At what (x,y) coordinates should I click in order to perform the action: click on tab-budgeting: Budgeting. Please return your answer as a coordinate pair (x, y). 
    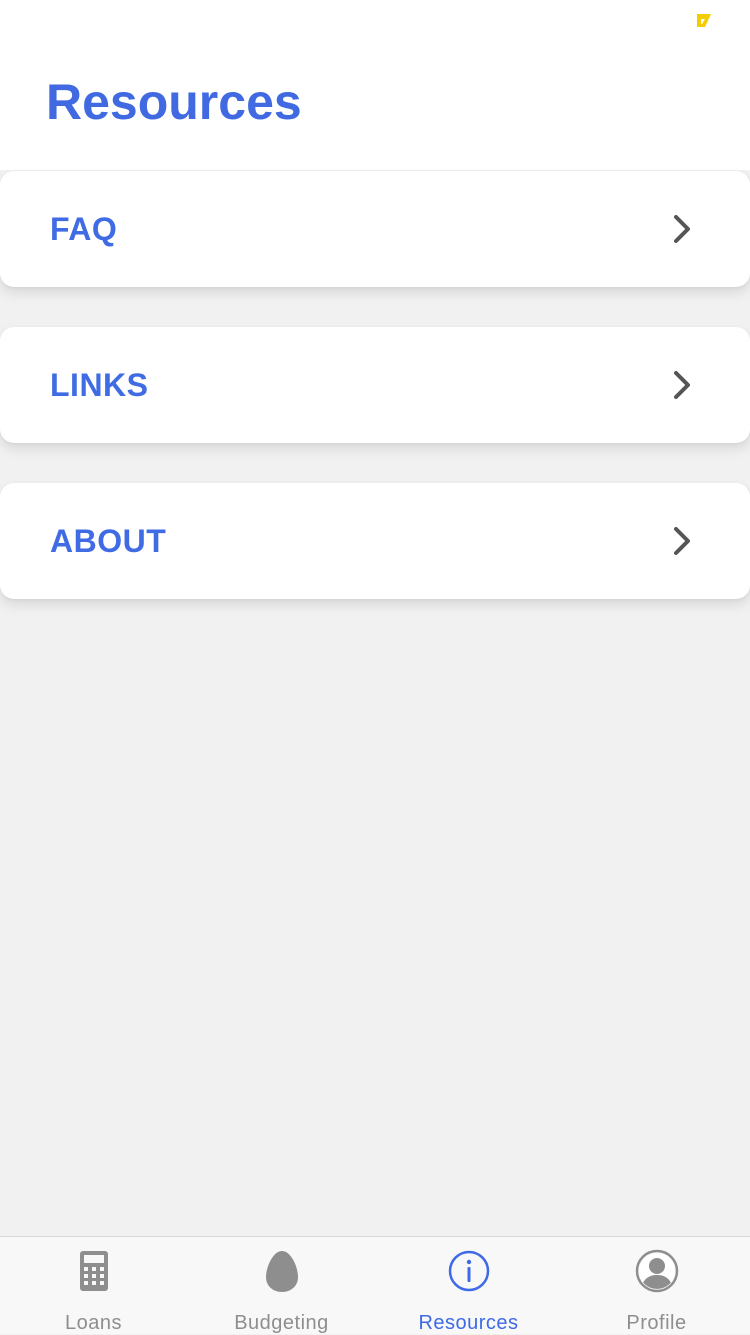
    Looking at the image, I should click on (281, 1286).